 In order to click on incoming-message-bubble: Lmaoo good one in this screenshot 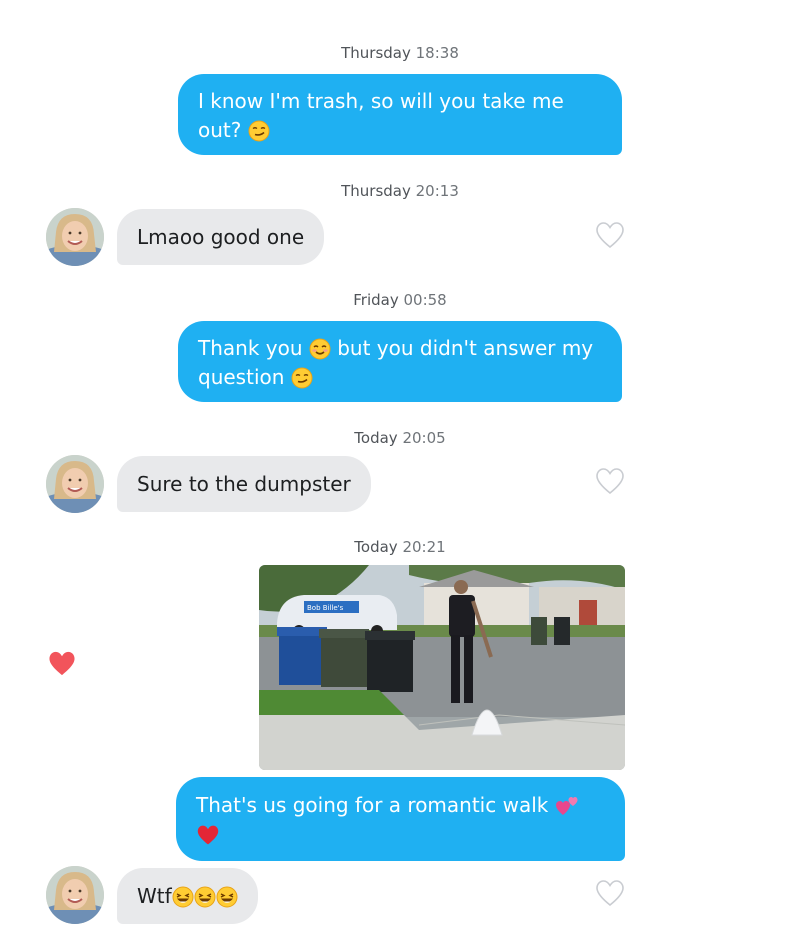, I will do `click(221, 237)`.